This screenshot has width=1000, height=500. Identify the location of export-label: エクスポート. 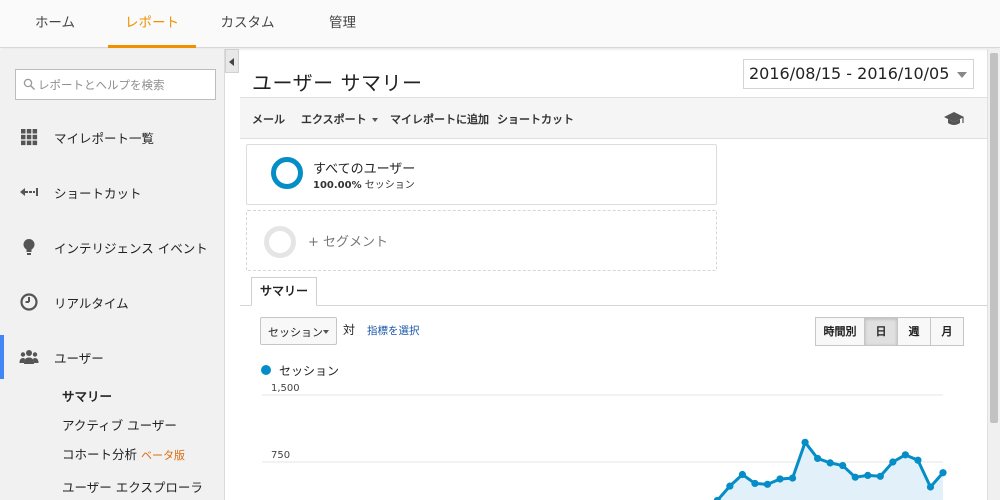
(334, 119).